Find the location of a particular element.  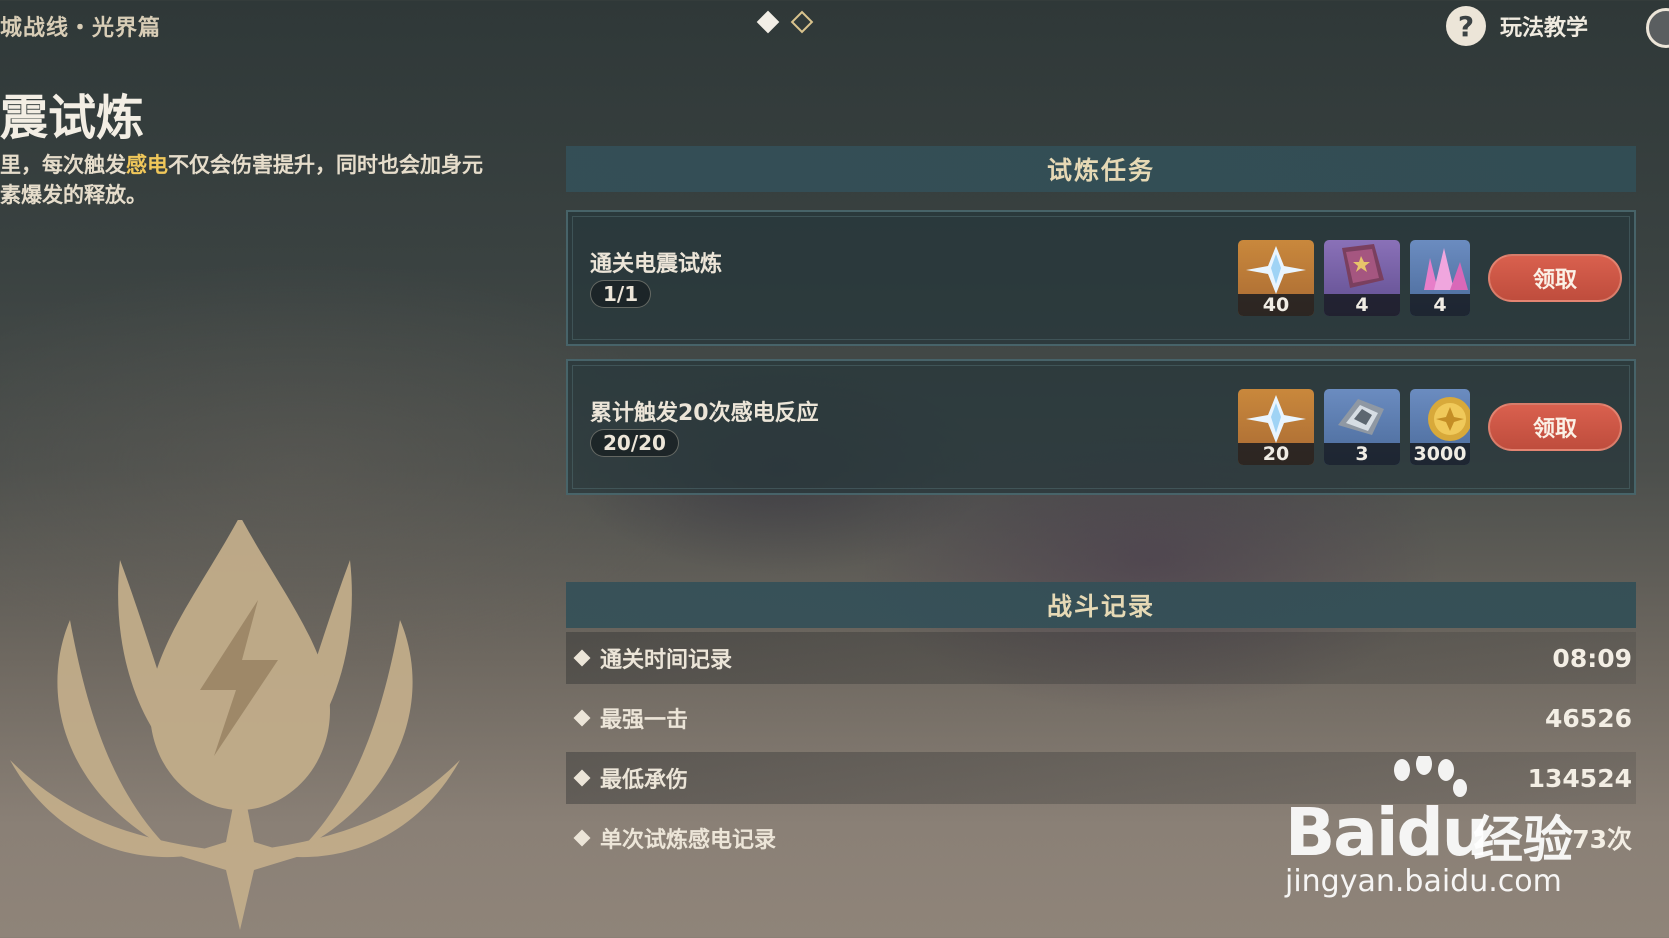

baidu-jingyan-watermark: Baidu 经验 jingyan.baidu.com is located at coordinates (1435, 833).